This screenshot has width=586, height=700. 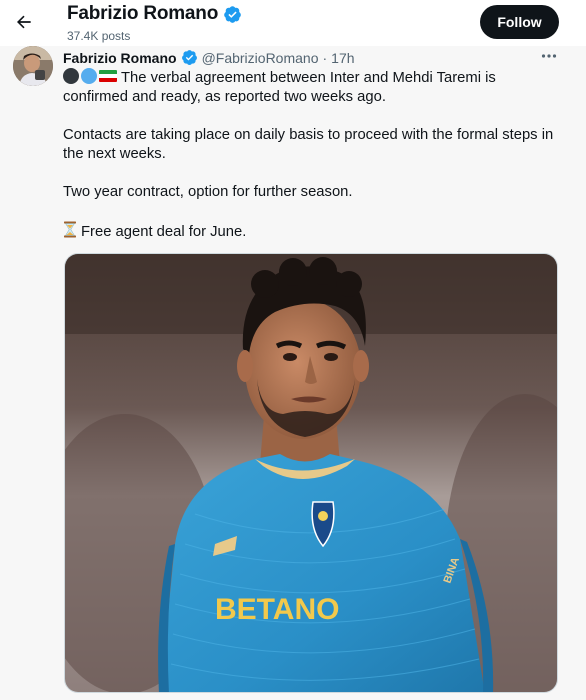 What do you see at coordinates (342, 58) in the screenshot?
I see `tweet-time: 17h` at bounding box center [342, 58].